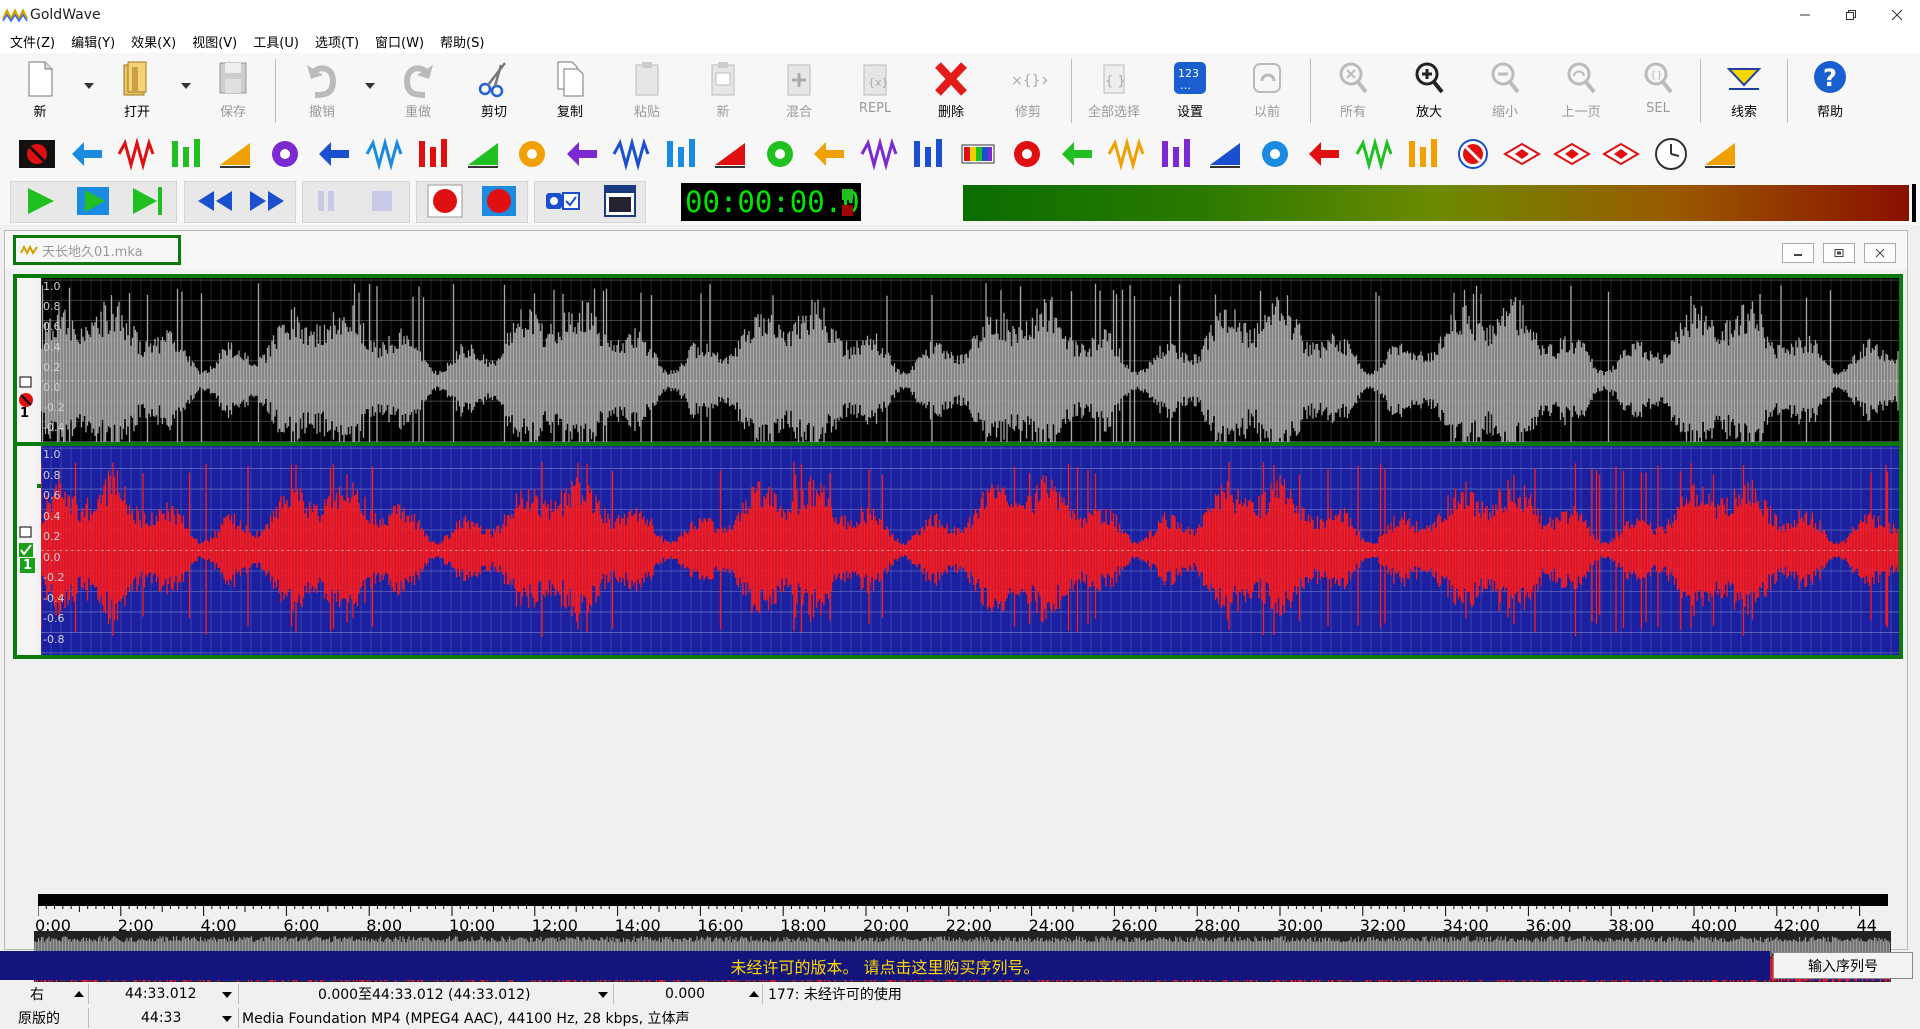  What do you see at coordinates (1897, 14) in the screenshot?
I see `close-button` at bounding box center [1897, 14].